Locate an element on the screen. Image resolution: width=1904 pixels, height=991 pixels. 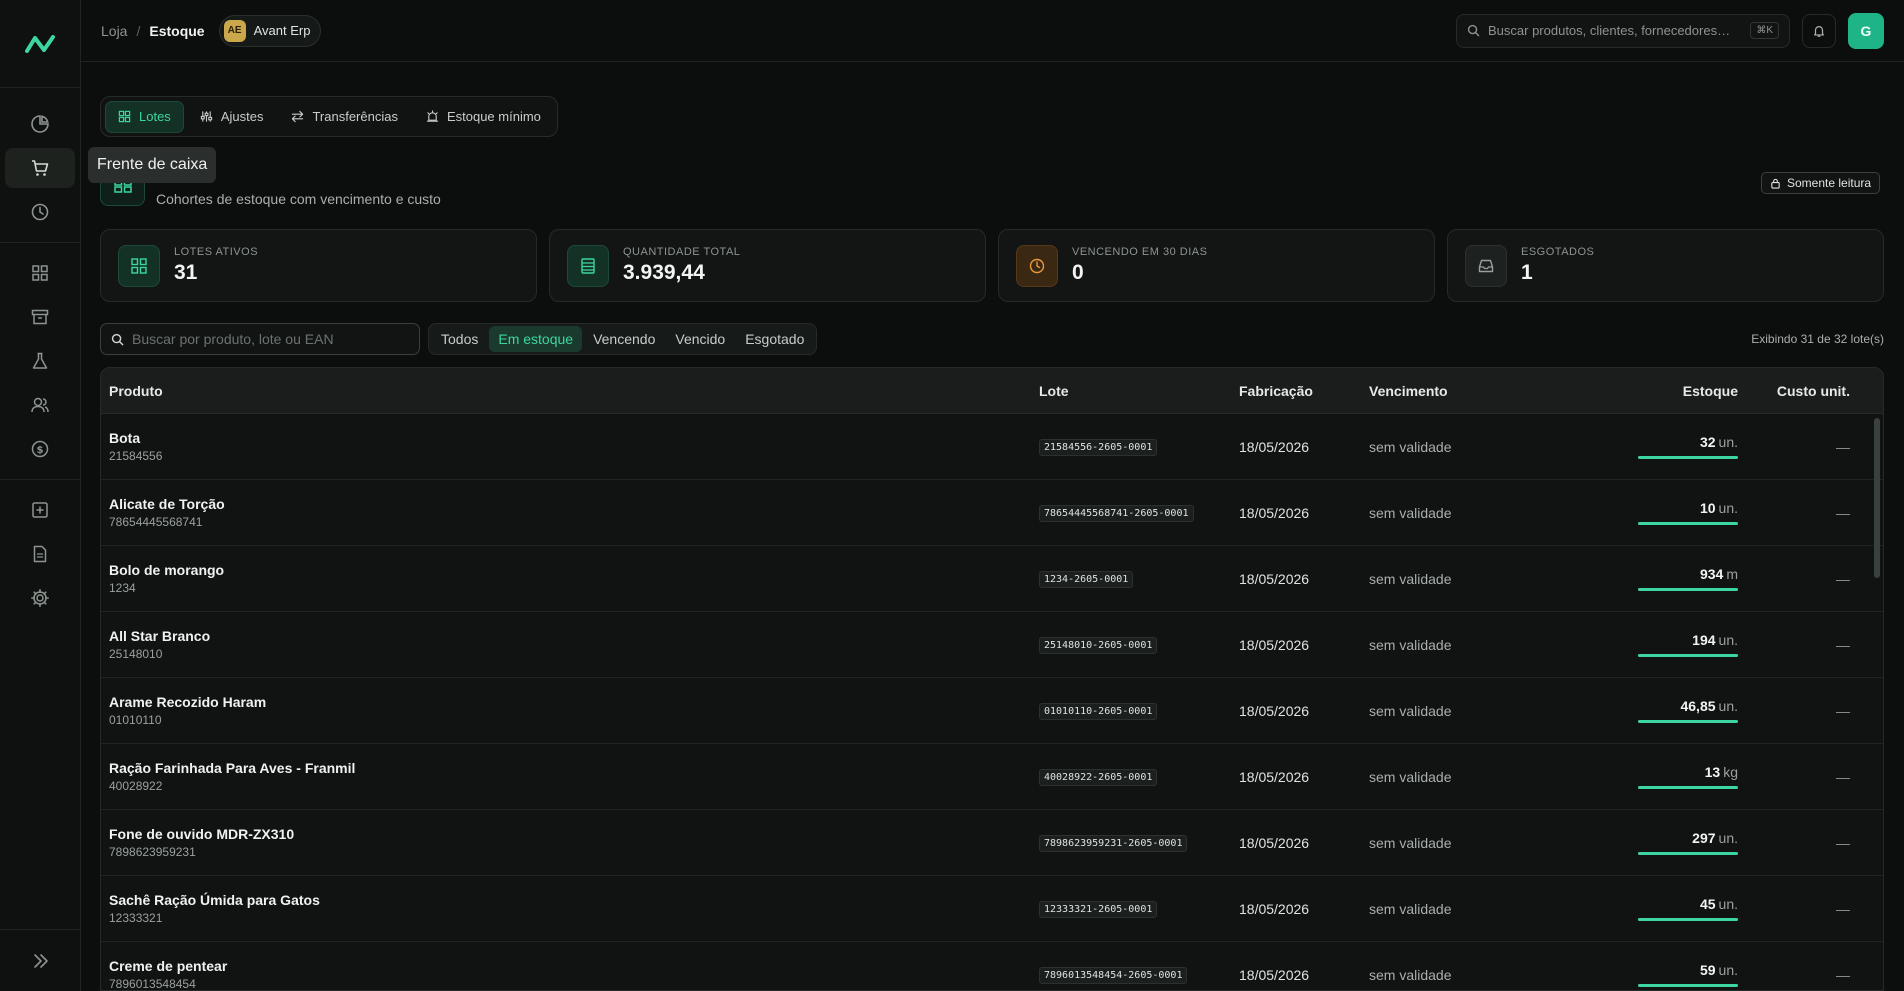
stat-value: 0 is located at coordinates (1078, 272).